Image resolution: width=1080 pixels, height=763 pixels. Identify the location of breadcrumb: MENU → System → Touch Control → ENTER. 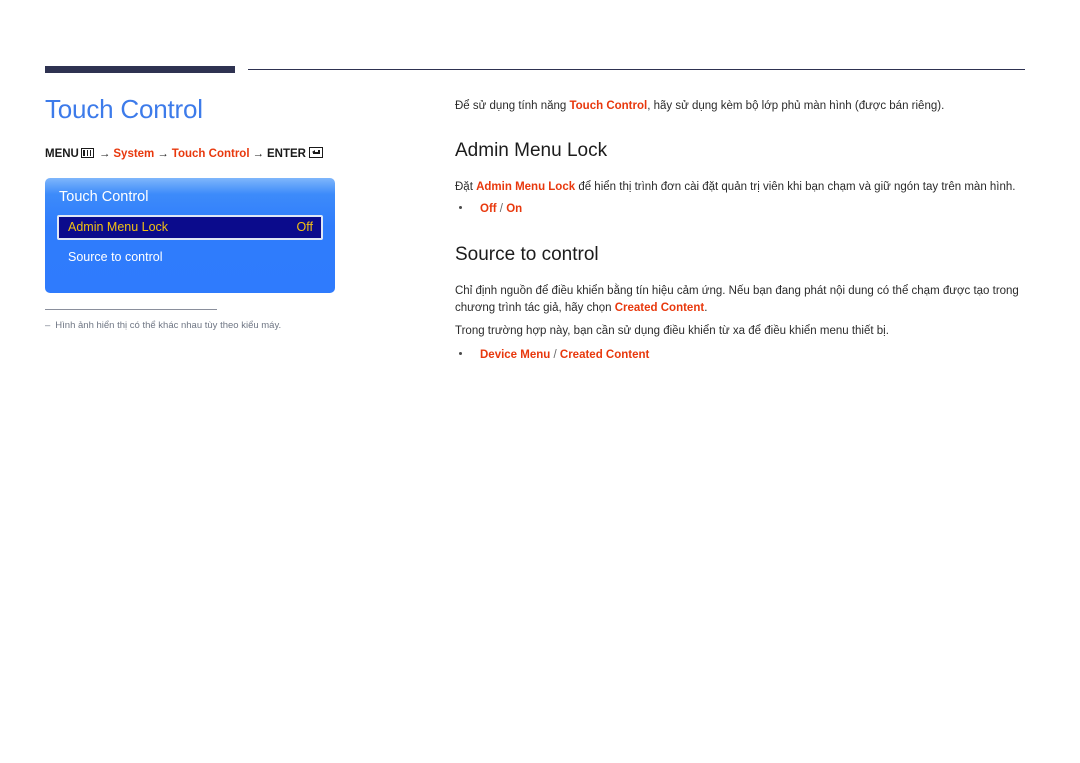
(232, 153).